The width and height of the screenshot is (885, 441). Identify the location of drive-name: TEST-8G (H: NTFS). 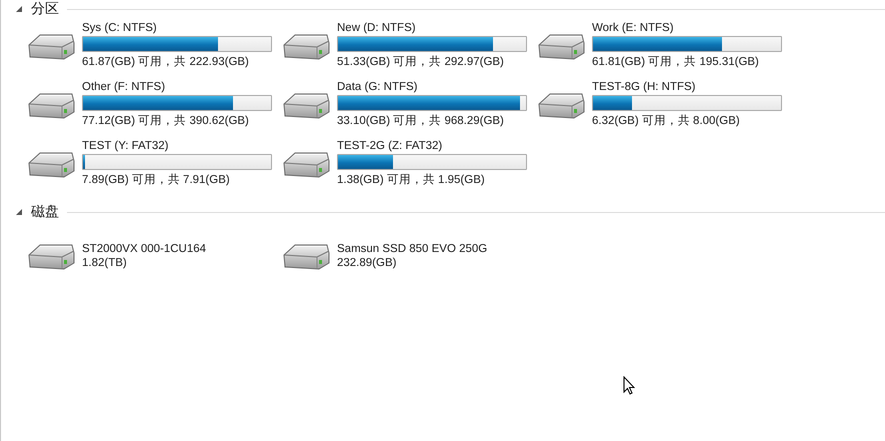
(687, 87).